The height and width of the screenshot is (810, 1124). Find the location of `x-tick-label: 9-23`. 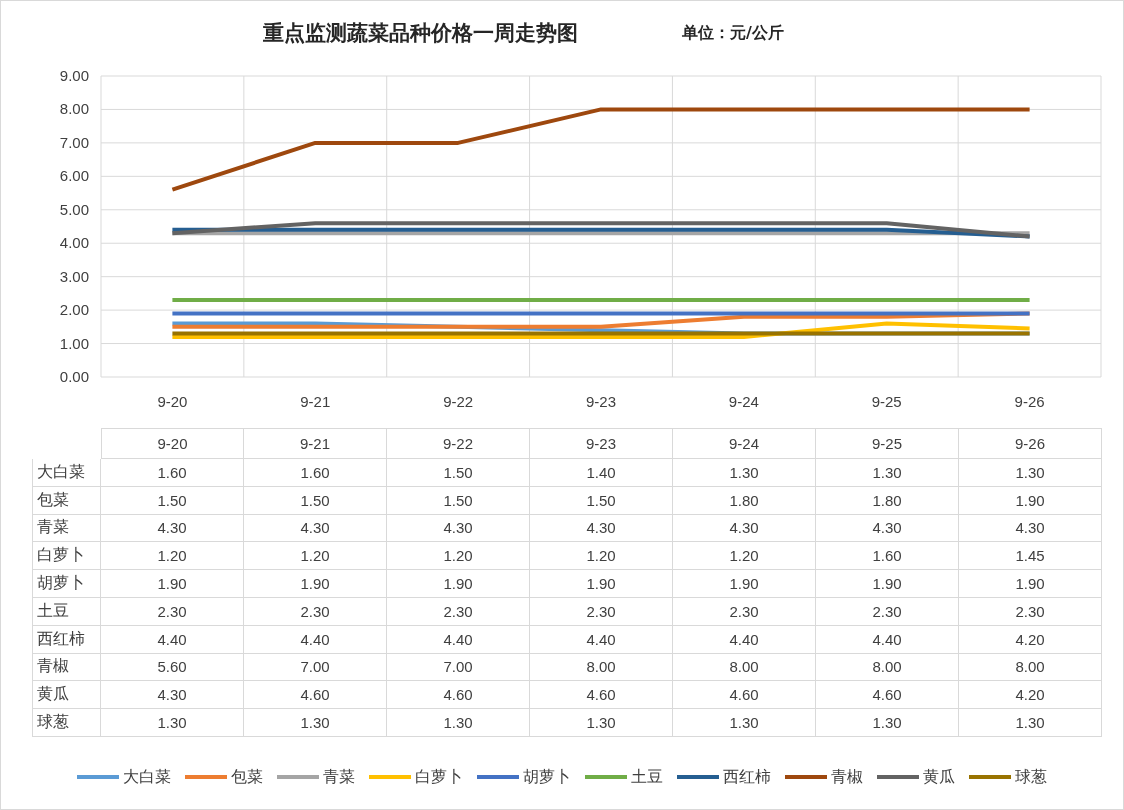

x-tick-label: 9-23 is located at coordinates (601, 401).